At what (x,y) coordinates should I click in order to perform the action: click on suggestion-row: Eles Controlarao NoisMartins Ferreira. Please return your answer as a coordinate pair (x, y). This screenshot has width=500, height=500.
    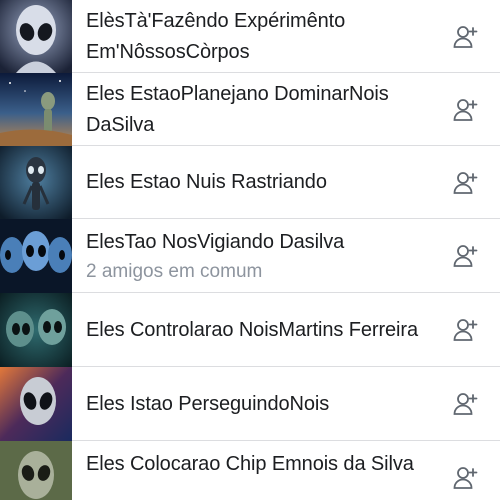
    Looking at the image, I should click on (250, 330).